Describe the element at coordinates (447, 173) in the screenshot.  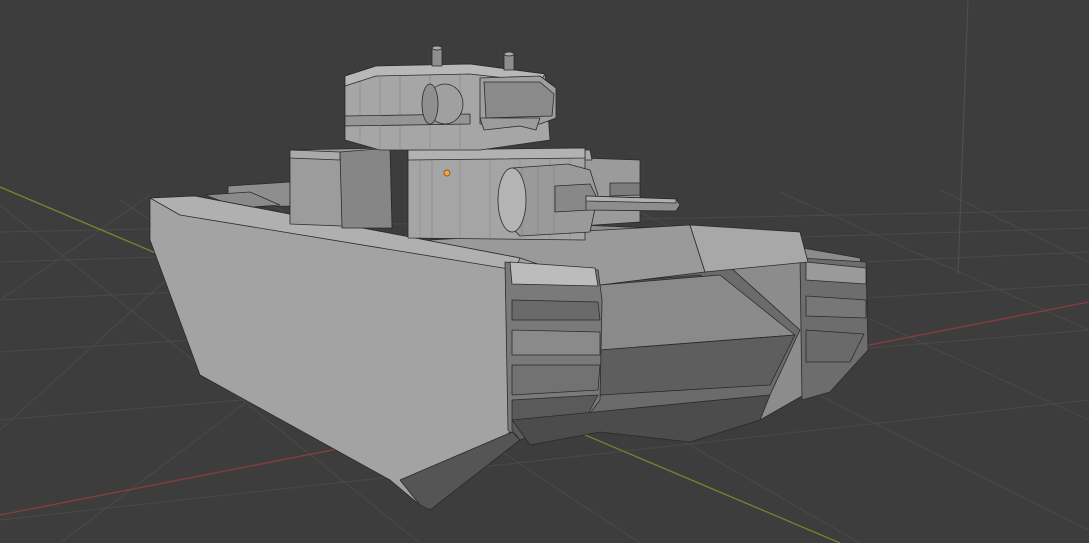
I see `object-origin-icon` at that location.